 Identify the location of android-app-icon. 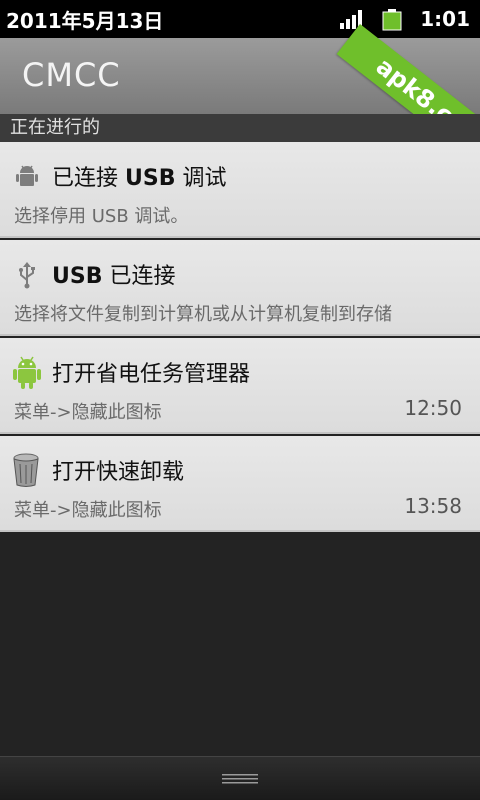
(27, 372).